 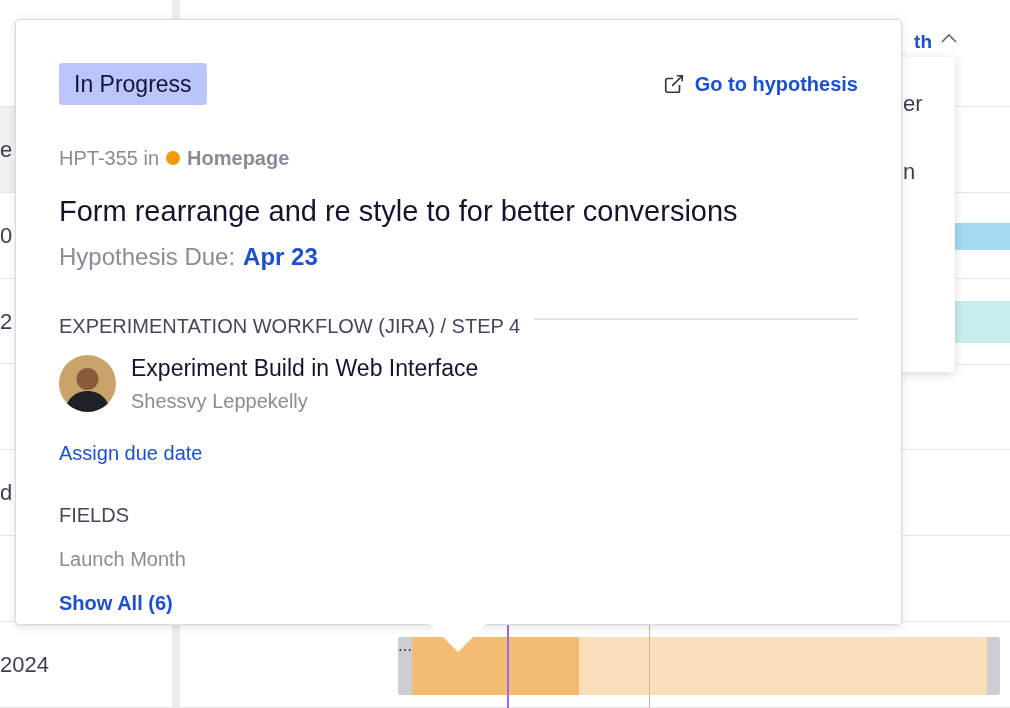 I want to click on drag-handle, so click(x=993, y=666).